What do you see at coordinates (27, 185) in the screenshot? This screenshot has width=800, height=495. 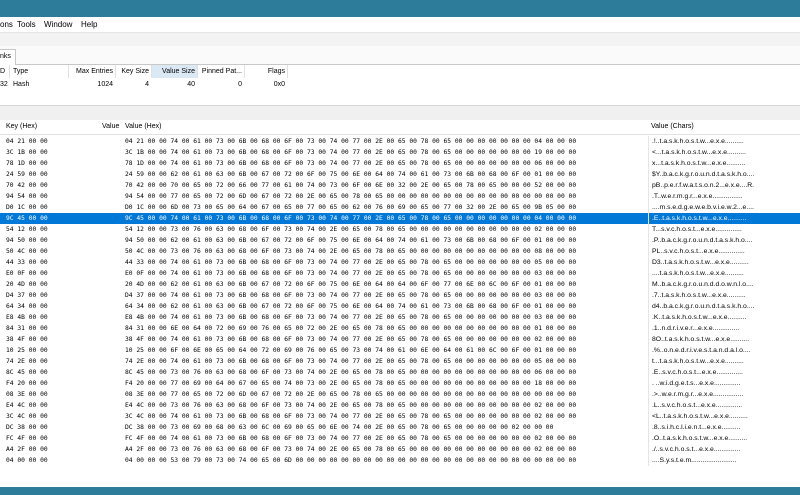 I see `cell-key-hex: 70 42 00 00` at bounding box center [27, 185].